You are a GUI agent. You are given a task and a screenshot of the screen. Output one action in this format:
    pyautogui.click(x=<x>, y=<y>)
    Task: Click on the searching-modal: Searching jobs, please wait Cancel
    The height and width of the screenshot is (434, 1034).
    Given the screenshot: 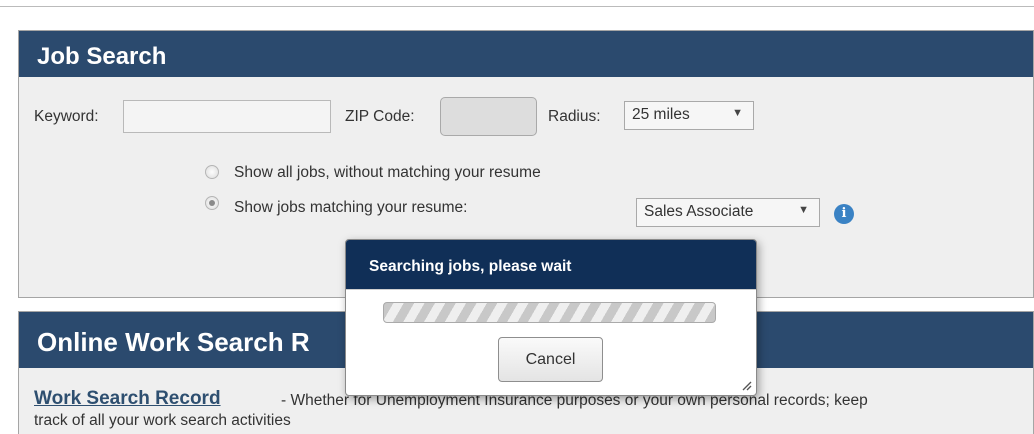 What is the action you would take?
    pyautogui.click(x=551, y=317)
    